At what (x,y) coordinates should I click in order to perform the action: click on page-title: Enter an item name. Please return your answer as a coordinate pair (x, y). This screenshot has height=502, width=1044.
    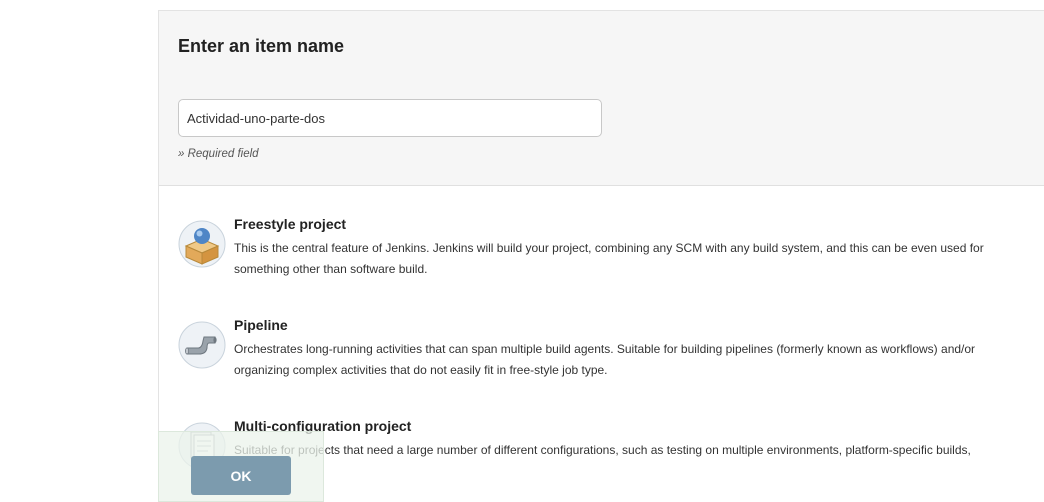
    Looking at the image, I should click on (261, 46).